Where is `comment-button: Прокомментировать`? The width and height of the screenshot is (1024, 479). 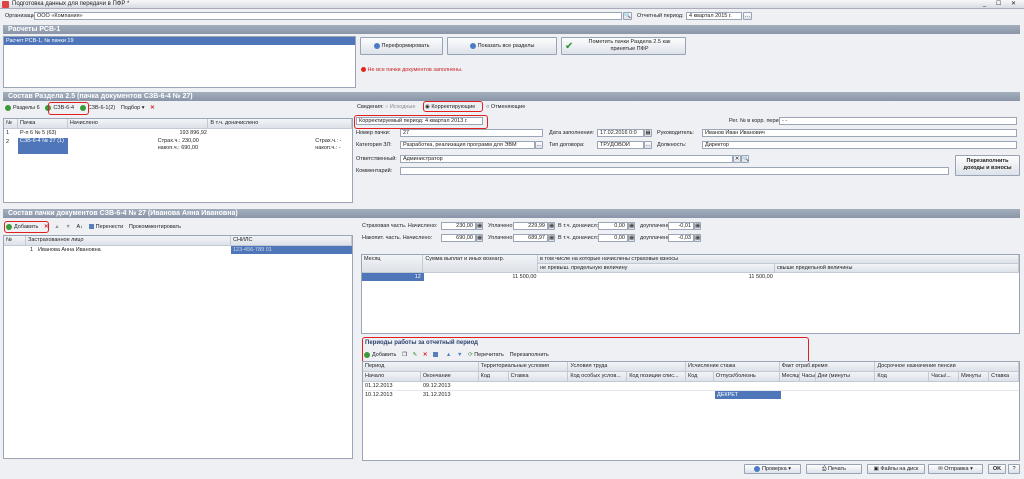
comment-button: Прокомментировать is located at coordinates (155, 227).